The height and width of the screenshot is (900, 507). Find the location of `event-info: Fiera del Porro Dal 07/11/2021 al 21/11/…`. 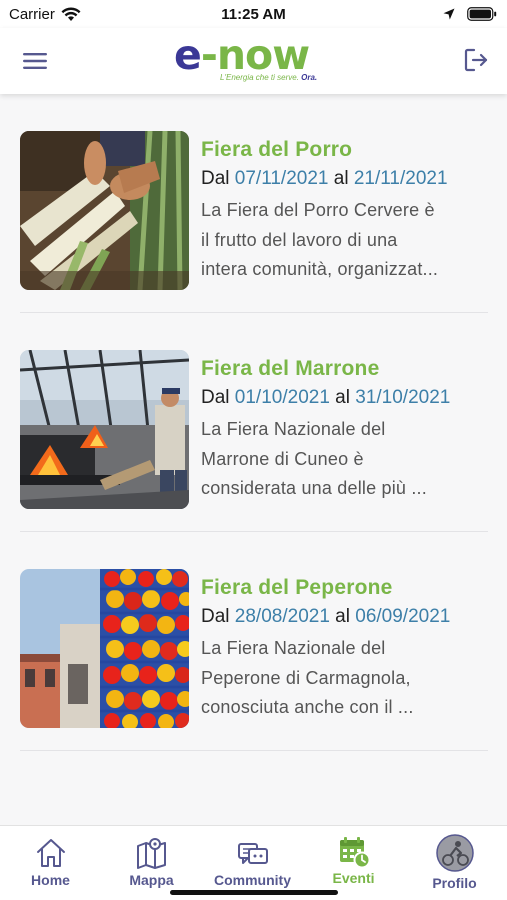

event-info: Fiera del Porro Dal 07/11/2021 al 21/11/… is located at coordinates (346, 211).